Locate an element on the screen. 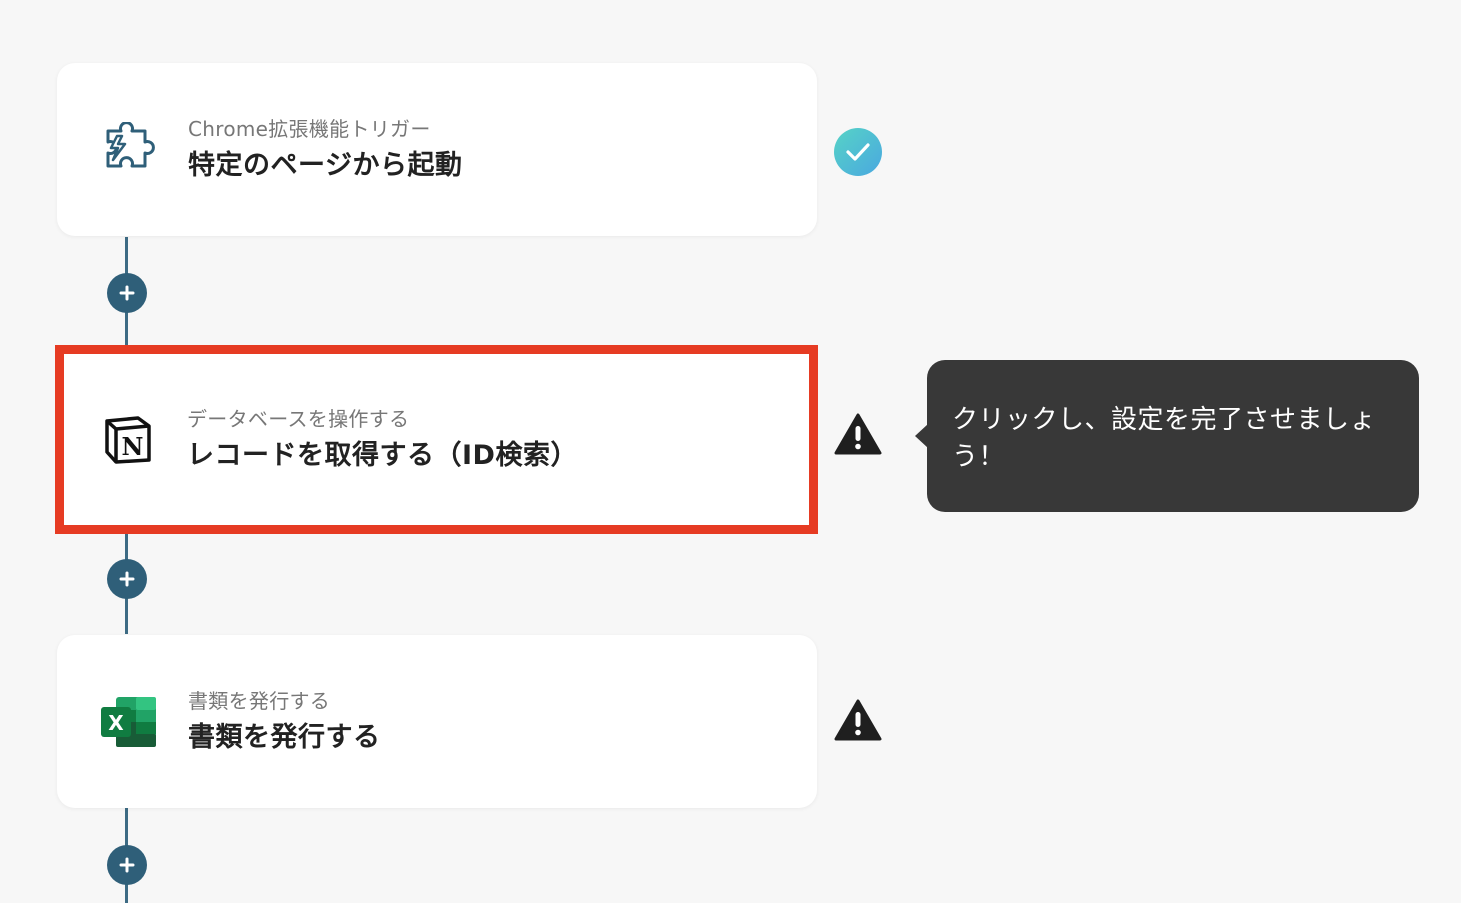  card-text-group: 書類を発行する 書類を発行する is located at coordinates (284, 722).